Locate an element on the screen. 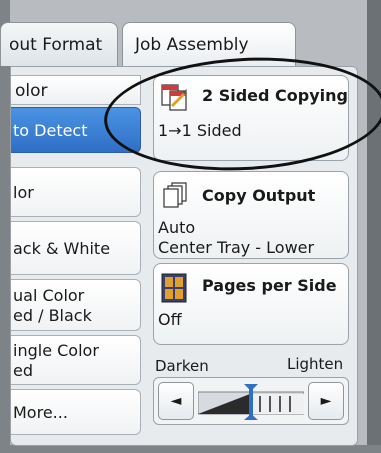  lighten-label: Lighten is located at coordinates (315, 364).